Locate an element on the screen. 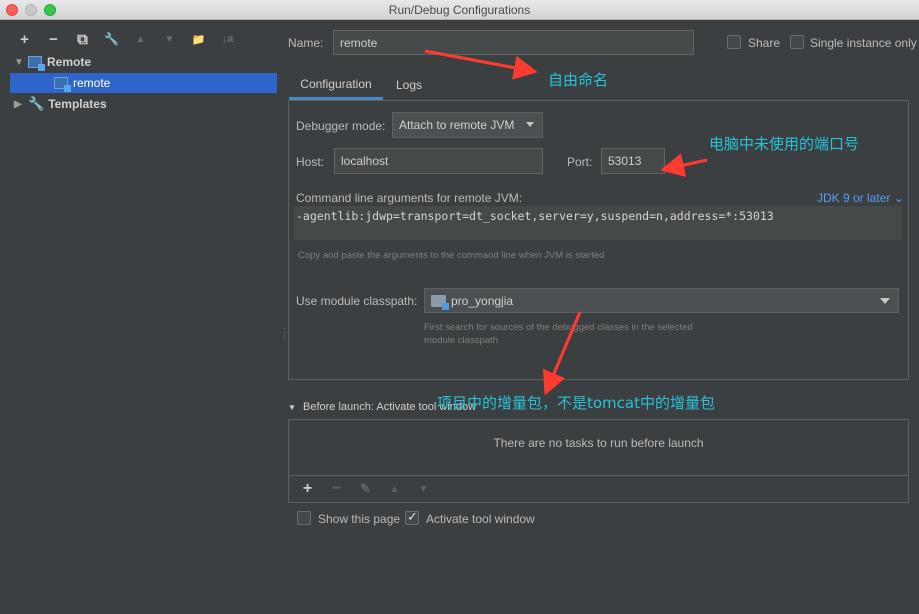 Image resolution: width=919 pixels, height=614 pixels. debugger-mode-select: Attach to remote JVM is located at coordinates (467, 125).